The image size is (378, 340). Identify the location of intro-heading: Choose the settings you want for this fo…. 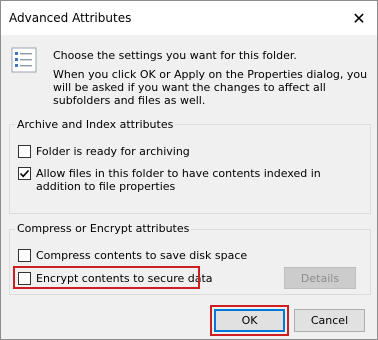
(175, 55).